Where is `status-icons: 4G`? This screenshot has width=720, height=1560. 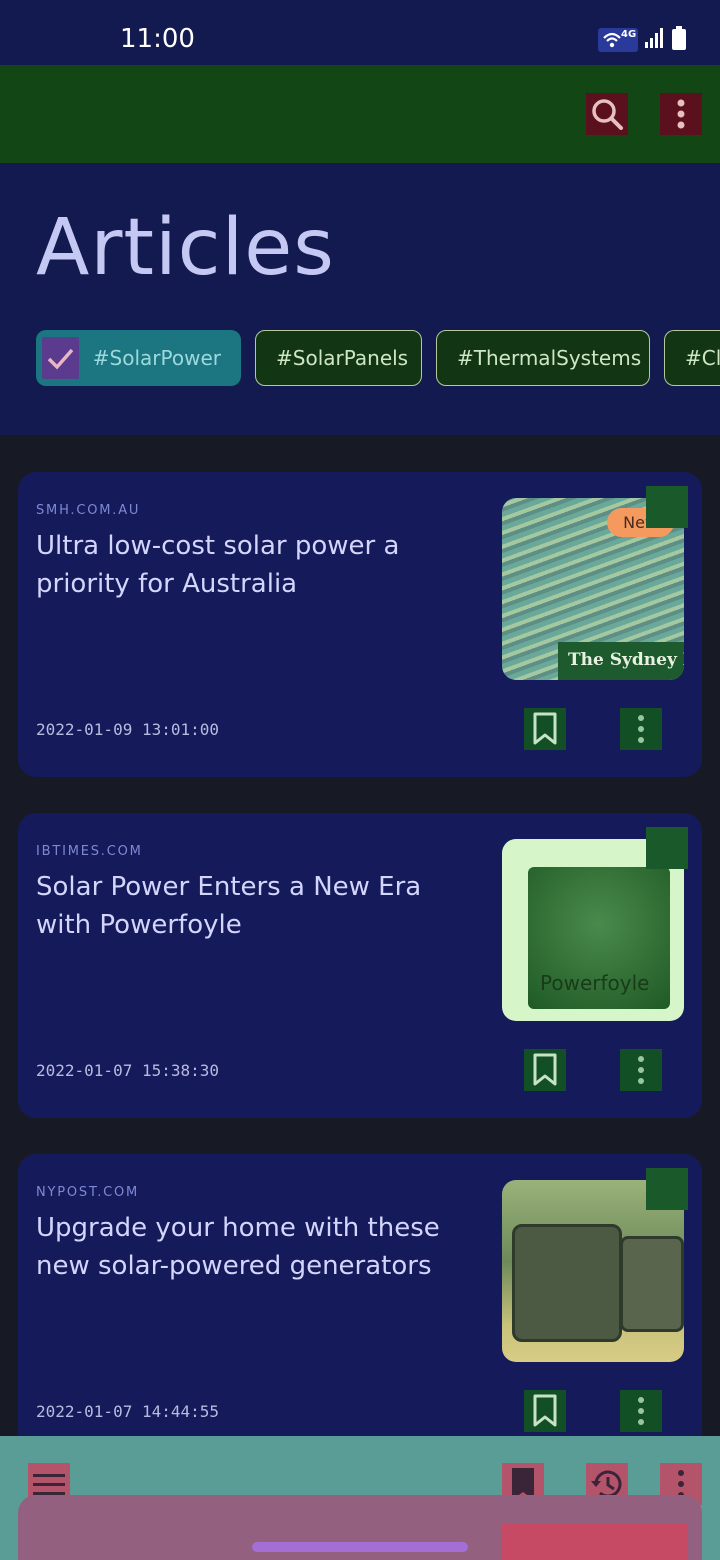 status-icons: 4G is located at coordinates (642, 40).